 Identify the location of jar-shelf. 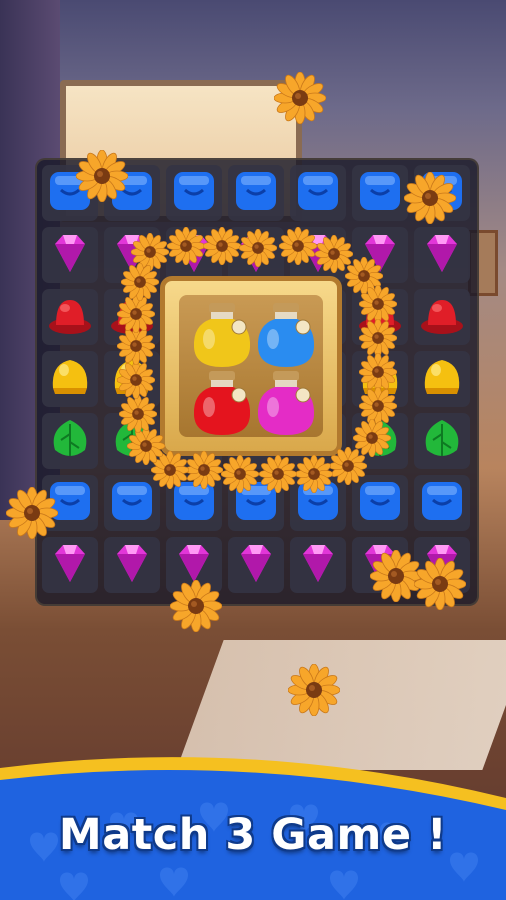
(251, 366).